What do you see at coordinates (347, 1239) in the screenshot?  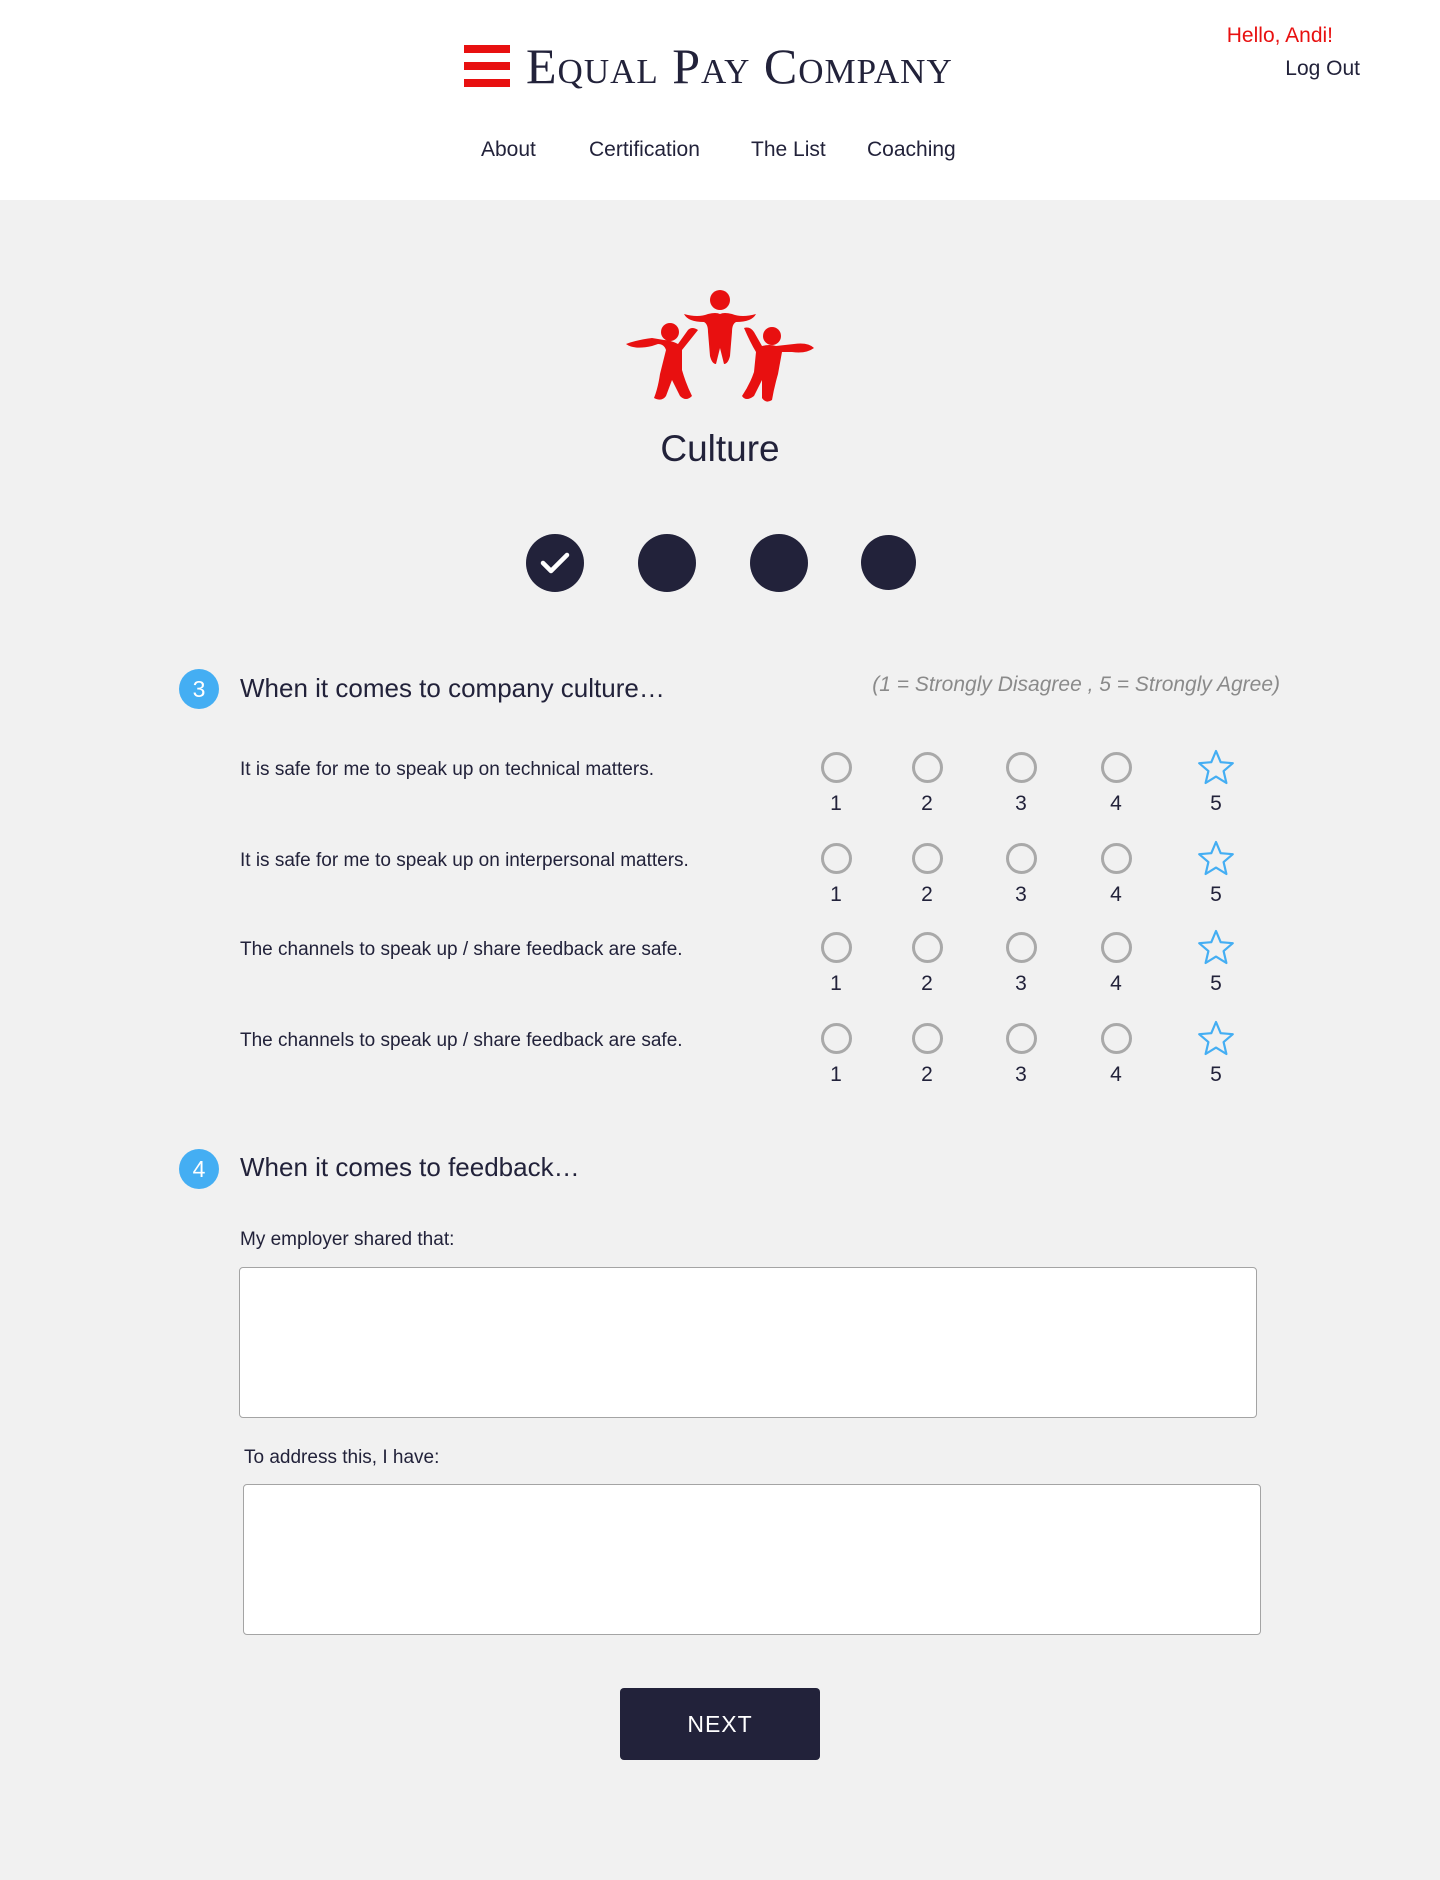 I see `employer-feedback-label: My employer shared that:` at bounding box center [347, 1239].